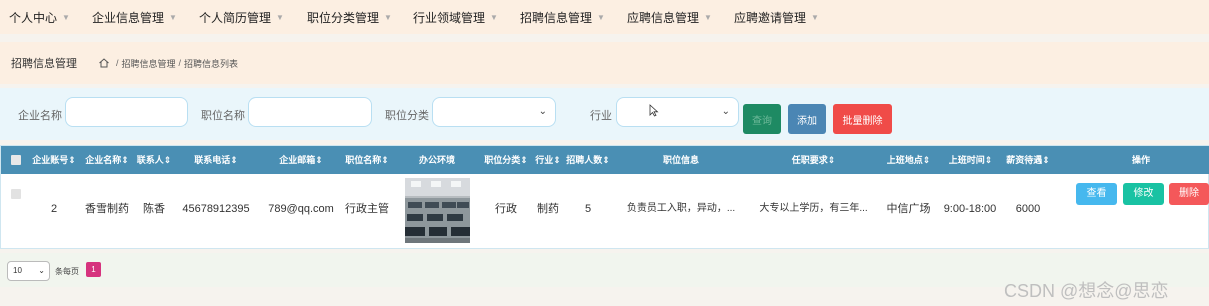 Image resolution: width=1209 pixels, height=306 pixels. What do you see at coordinates (436, 160) in the screenshot?
I see `header-label: 办公环境` at bounding box center [436, 160].